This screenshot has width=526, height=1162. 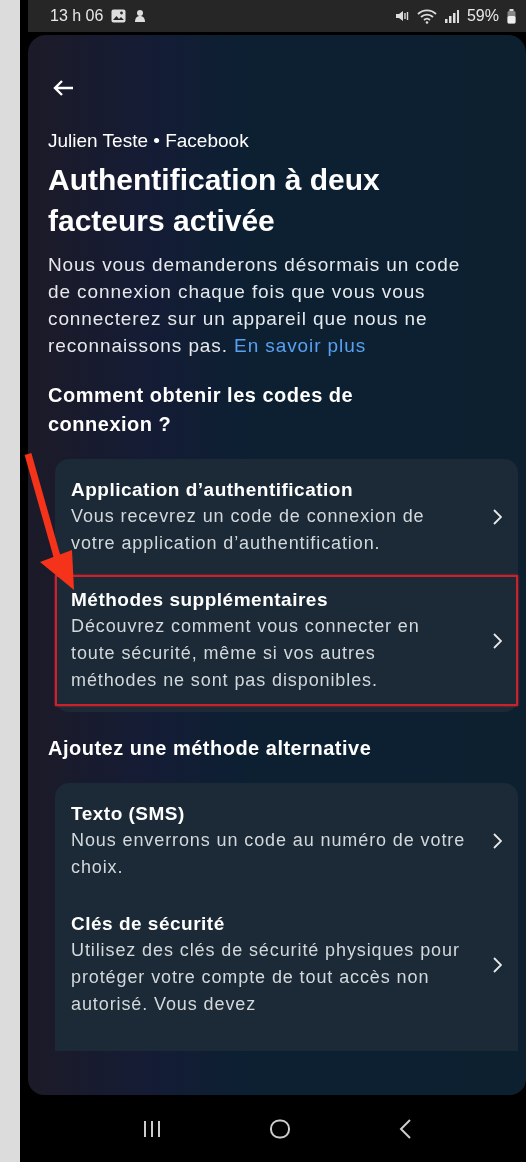 What do you see at coordinates (300, 345) in the screenshot?
I see `learn-more-link: En savoir plus` at bounding box center [300, 345].